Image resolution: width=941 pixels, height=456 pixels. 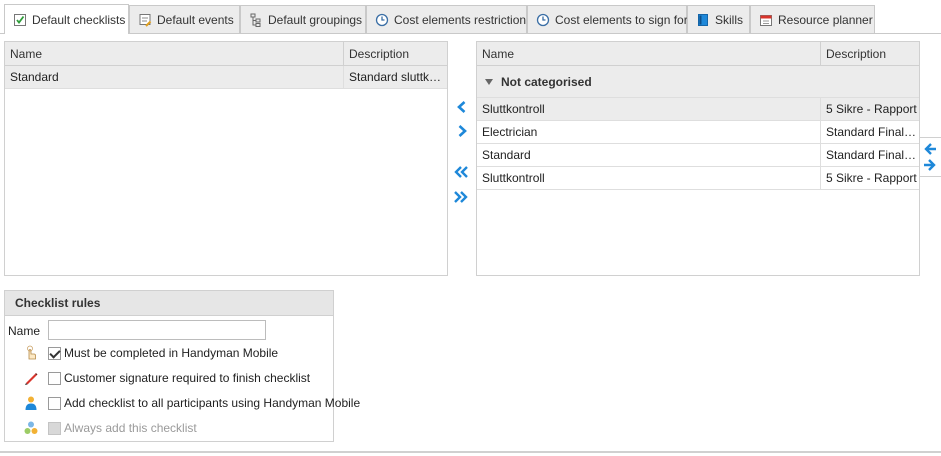 I want to click on table-row: Electrician Standard Final Inspection, so click(x=698, y=132).